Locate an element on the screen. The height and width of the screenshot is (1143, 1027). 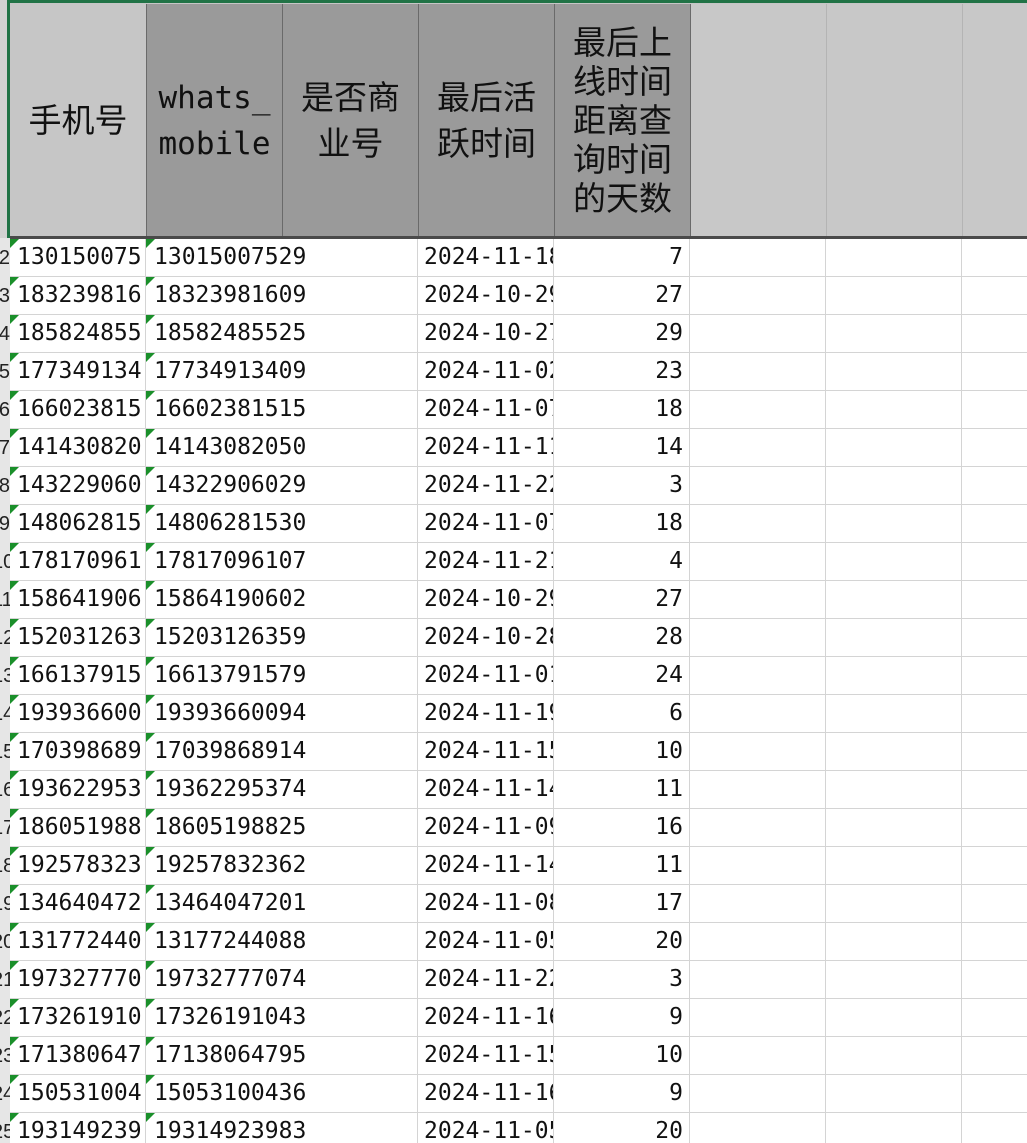
header-is-business: 是否商 业号 is located at coordinates (351, 120).